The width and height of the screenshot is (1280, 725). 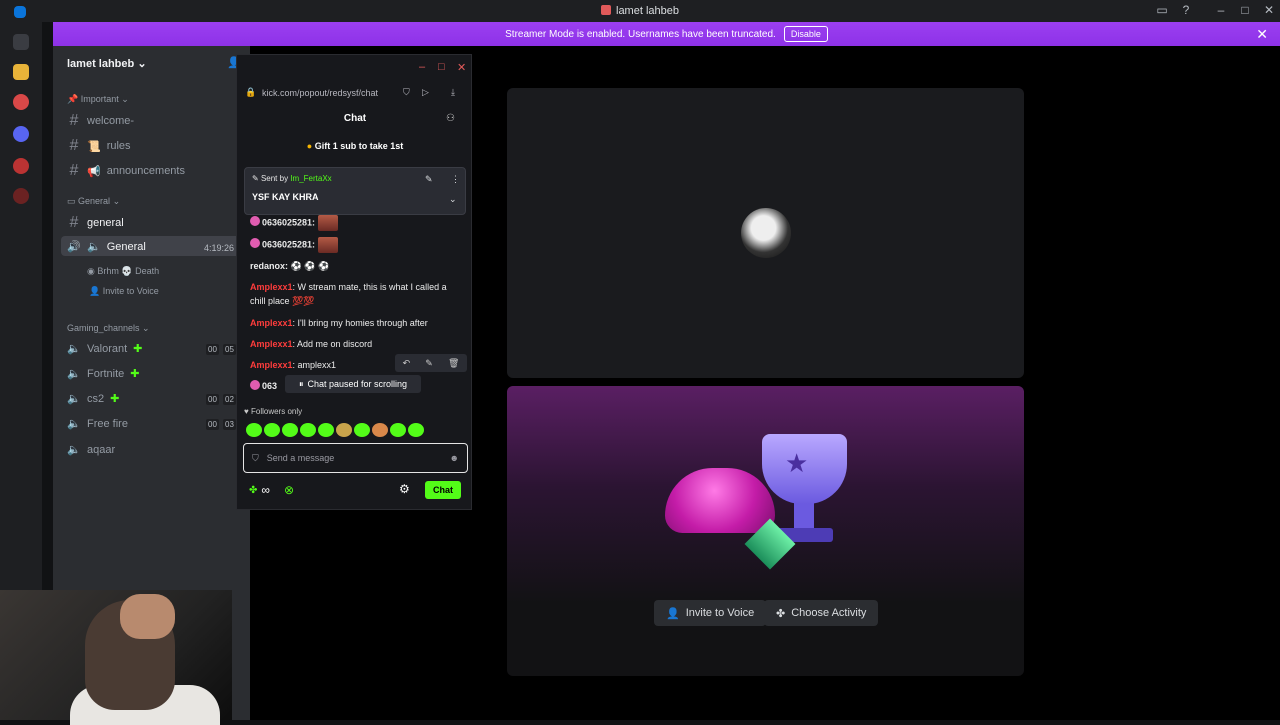 What do you see at coordinates (404, 489) in the screenshot?
I see `gear-icon: ⚙` at bounding box center [404, 489].